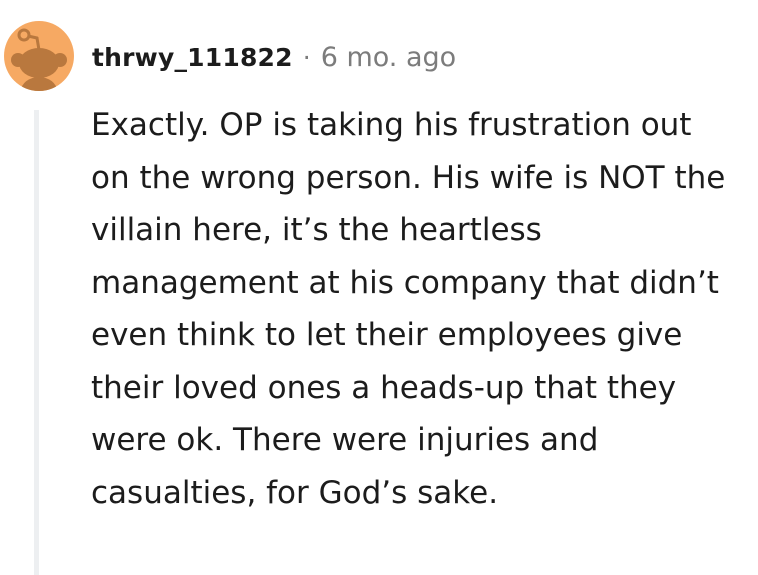  I want to click on username-link: thrwy_111822, so click(192, 57).